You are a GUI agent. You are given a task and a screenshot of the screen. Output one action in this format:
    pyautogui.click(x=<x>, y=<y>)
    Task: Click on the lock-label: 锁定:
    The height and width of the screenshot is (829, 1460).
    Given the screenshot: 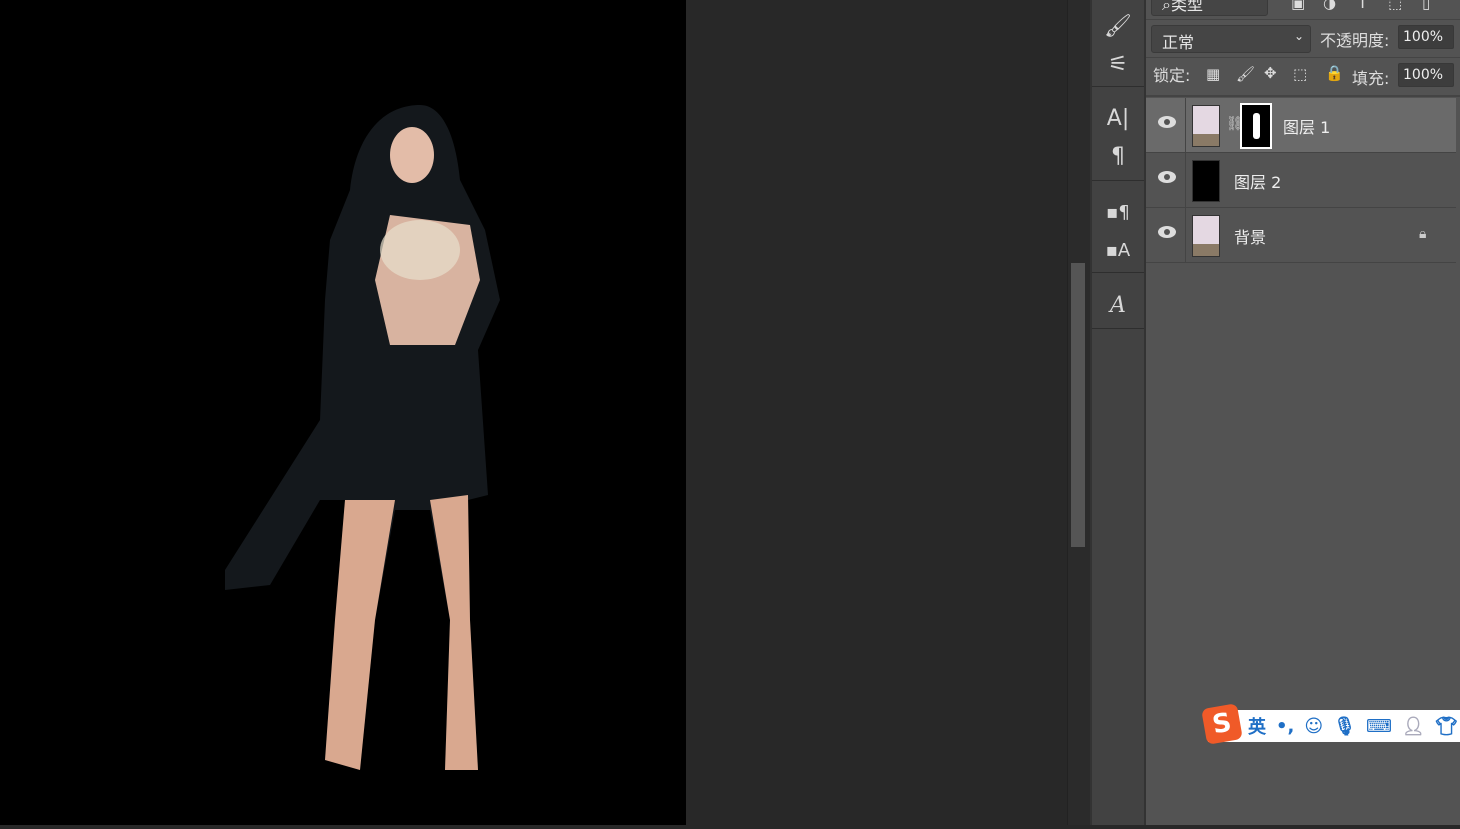 What is the action you would take?
    pyautogui.click(x=1172, y=75)
    